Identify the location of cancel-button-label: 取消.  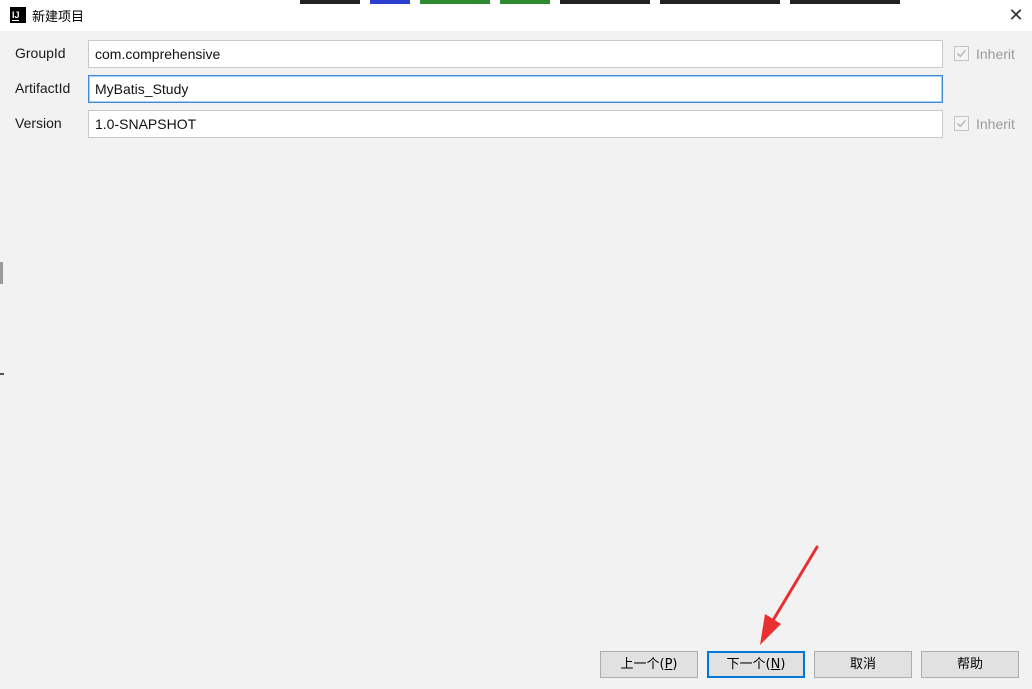
(862, 664).